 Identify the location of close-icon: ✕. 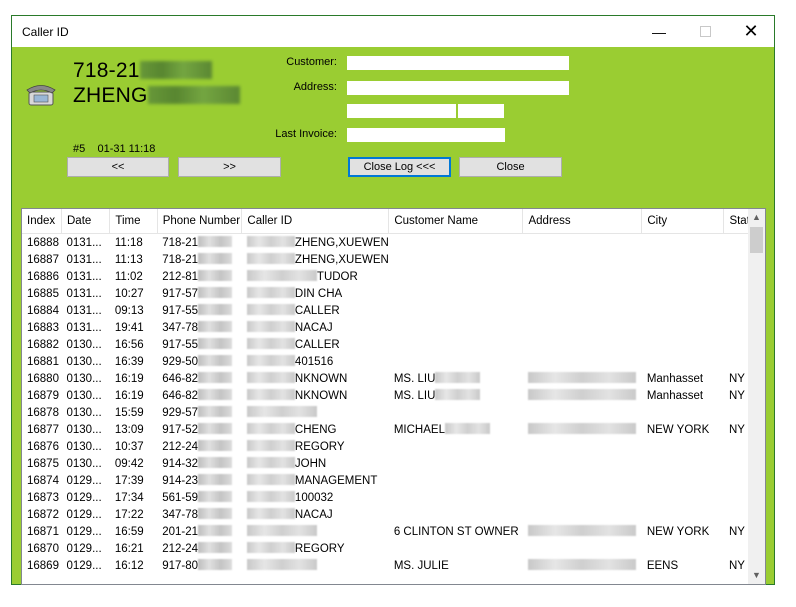
(751, 31).